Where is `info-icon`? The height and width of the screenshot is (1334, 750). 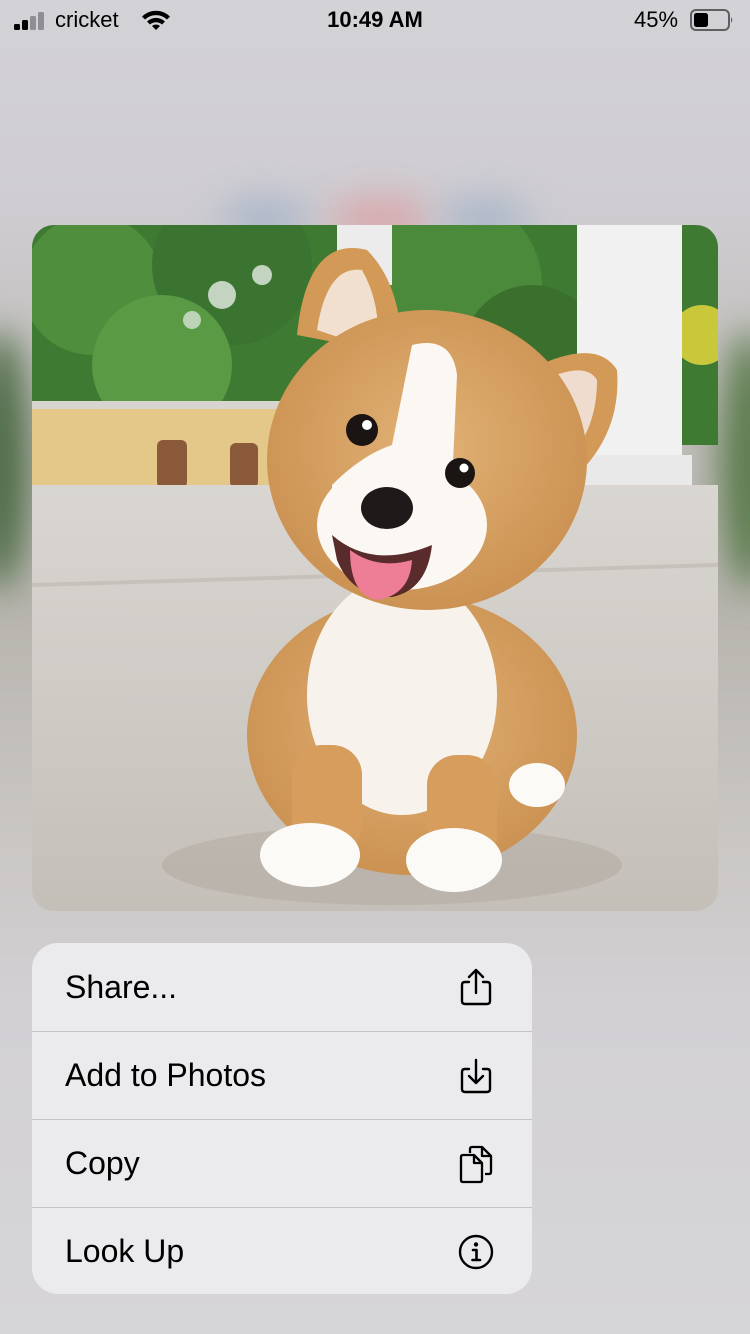 info-icon is located at coordinates (476, 1252).